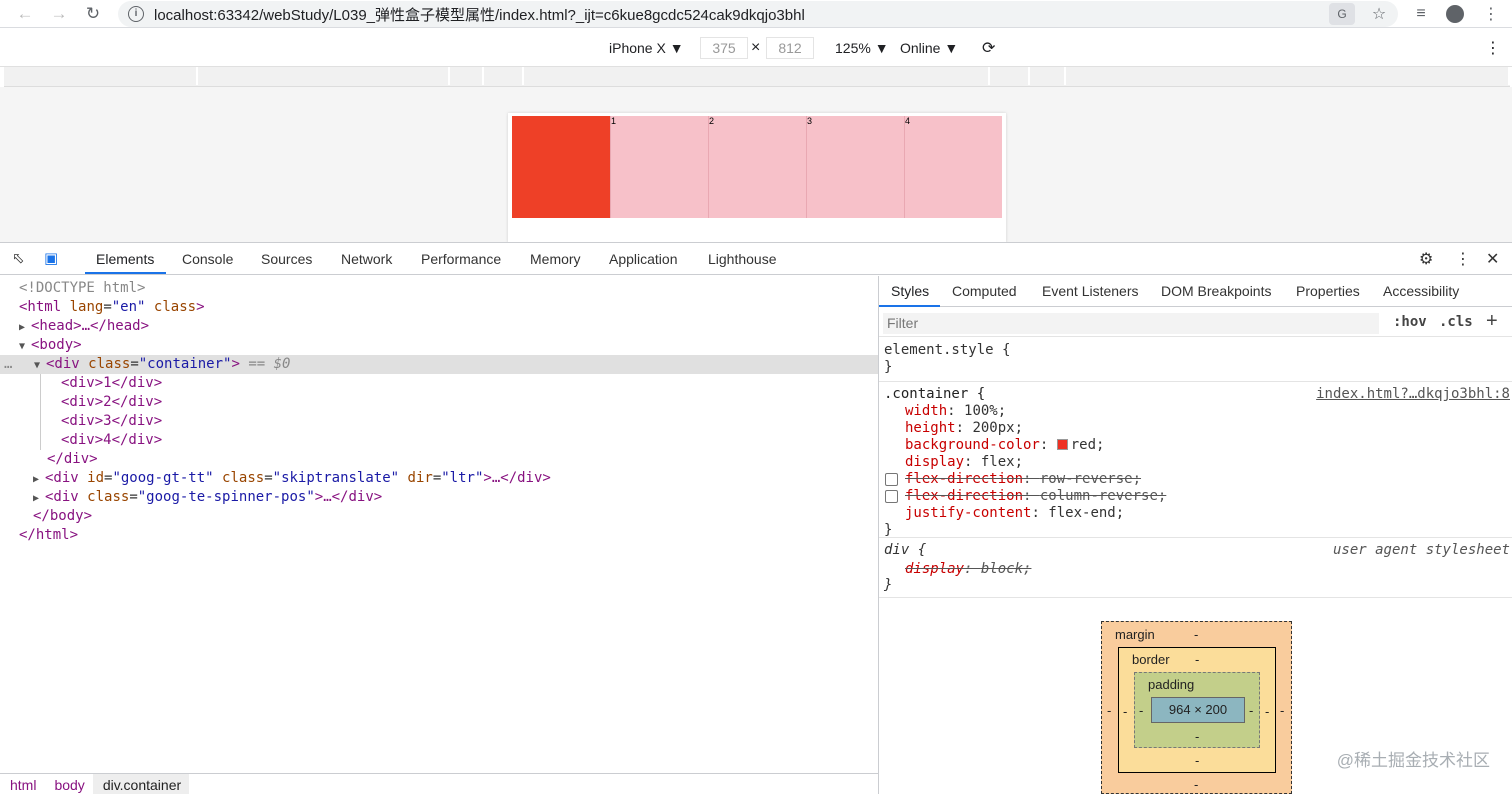 The height and width of the screenshot is (794, 1512). What do you see at coordinates (22, 784) in the screenshot?
I see `breadcrumb-html: html` at bounding box center [22, 784].